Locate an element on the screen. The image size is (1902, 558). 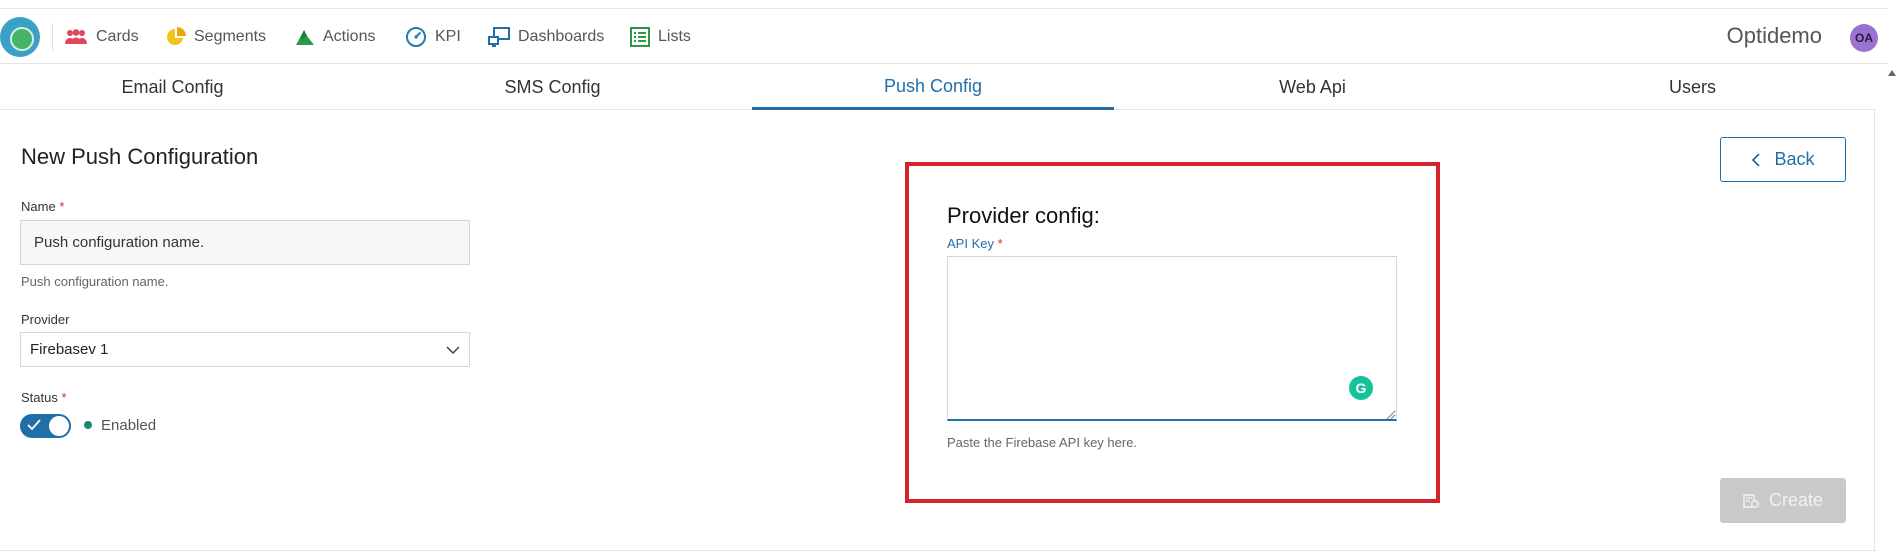
status-toggle is located at coordinates (45, 426).